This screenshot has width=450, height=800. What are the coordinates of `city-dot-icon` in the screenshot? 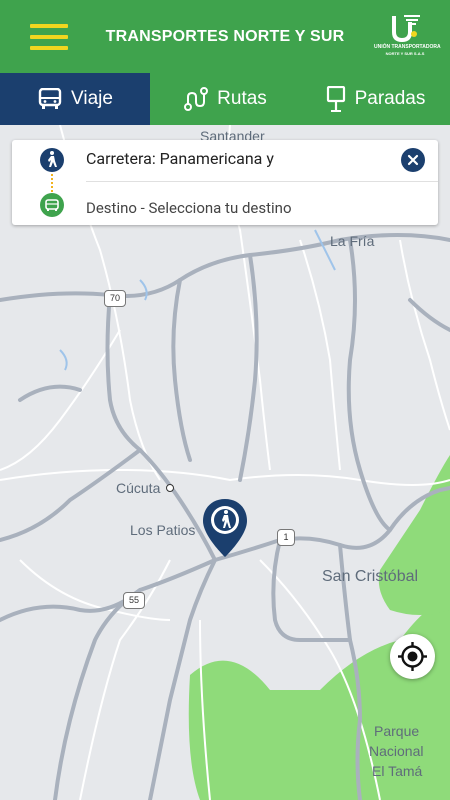 It's located at (170, 488).